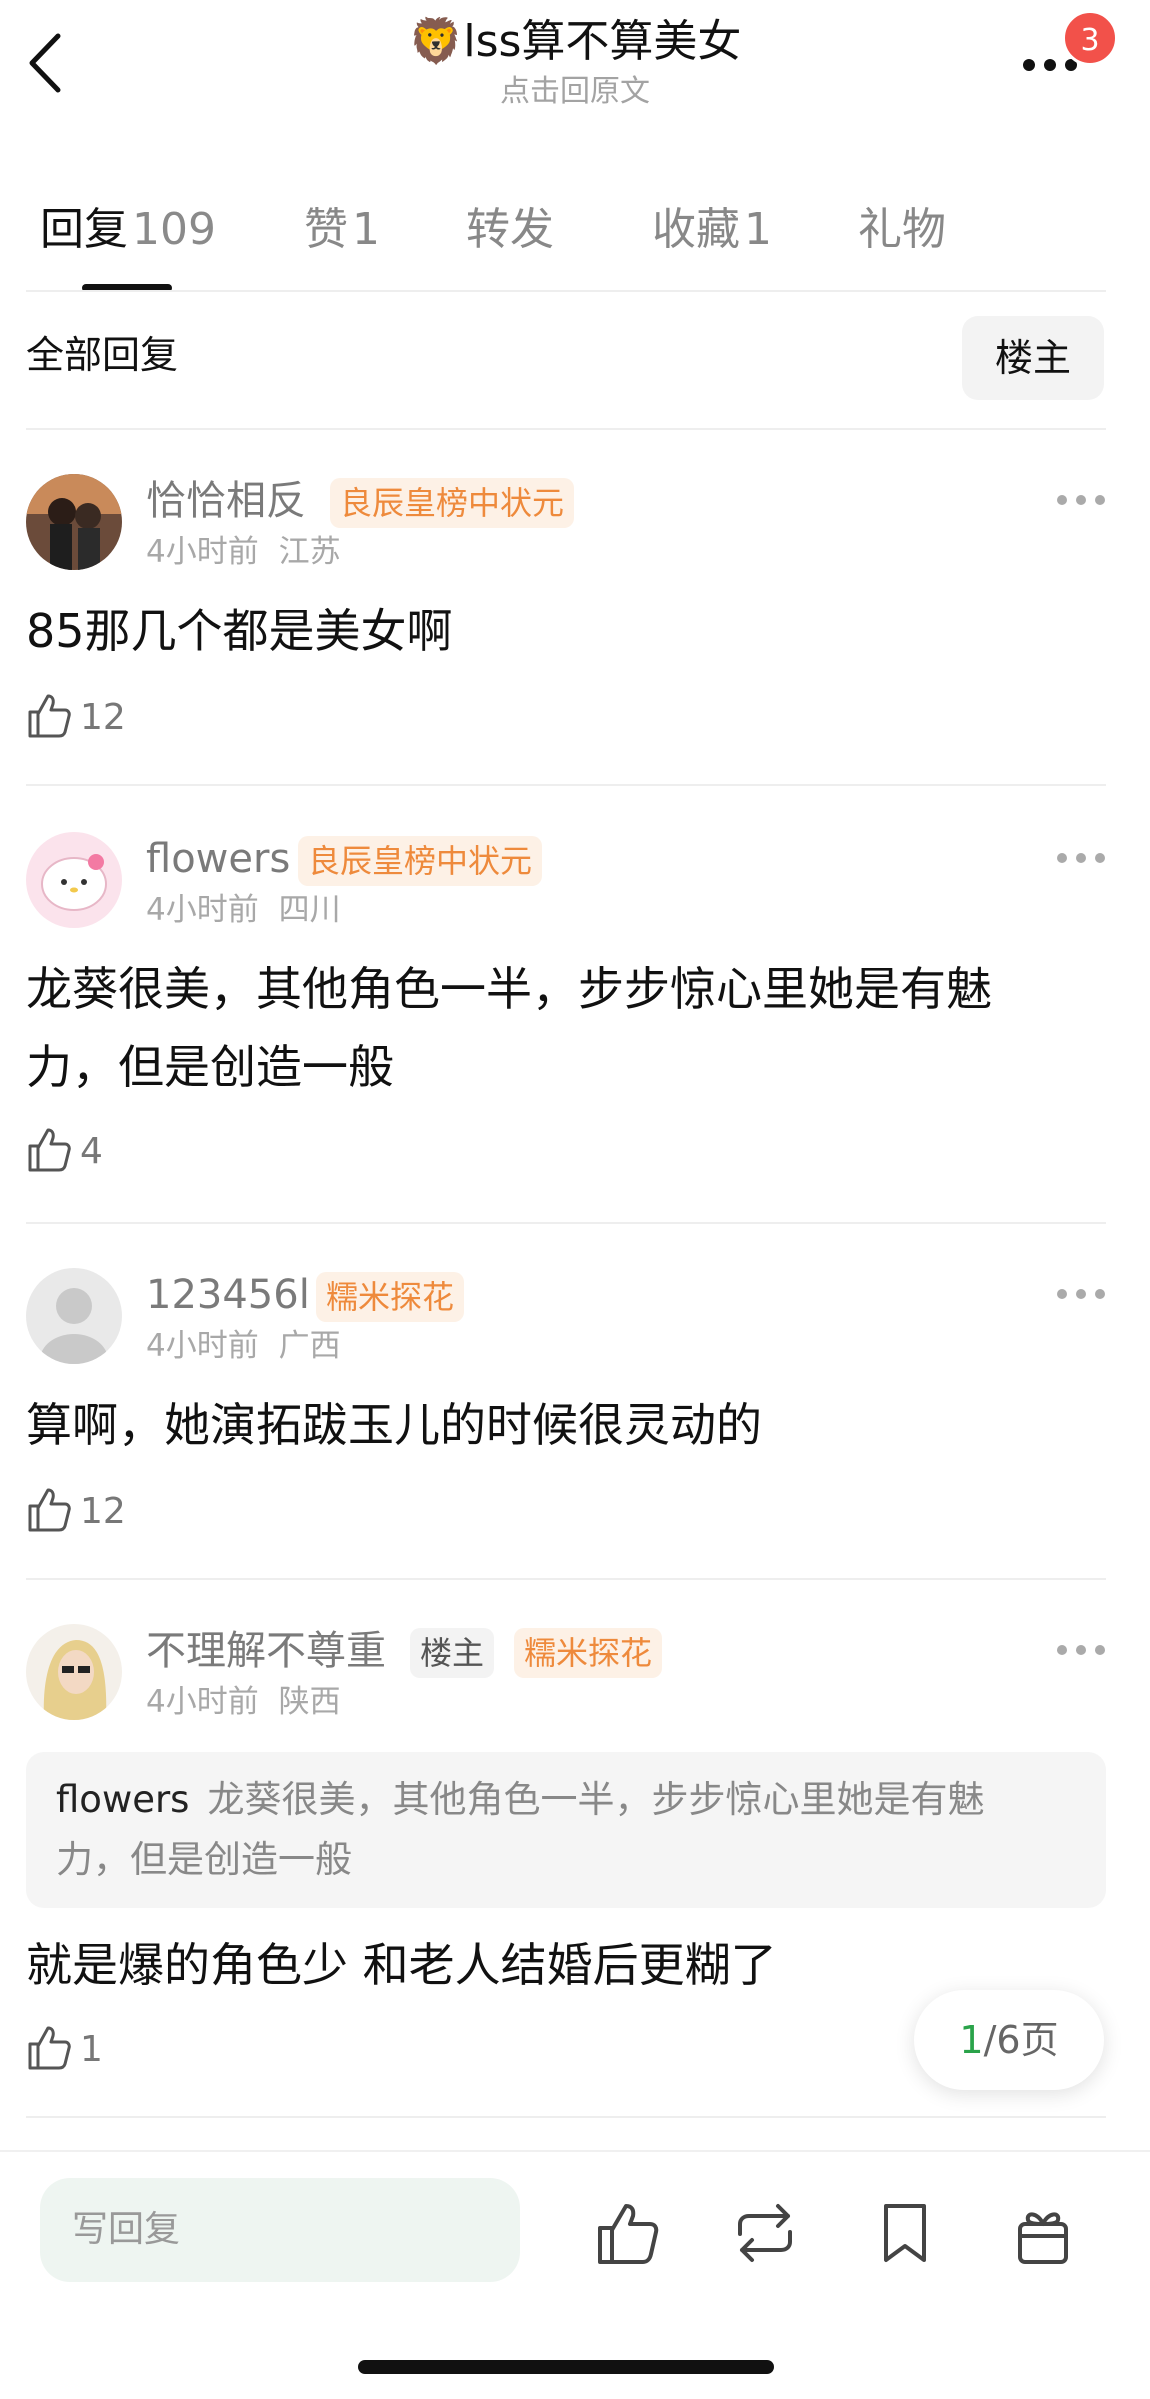 This screenshot has height=2399, width=1150. What do you see at coordinates (226, 501) in the screenshot?
I see `username: 恰恰相反` at bounding box center [226, 501].